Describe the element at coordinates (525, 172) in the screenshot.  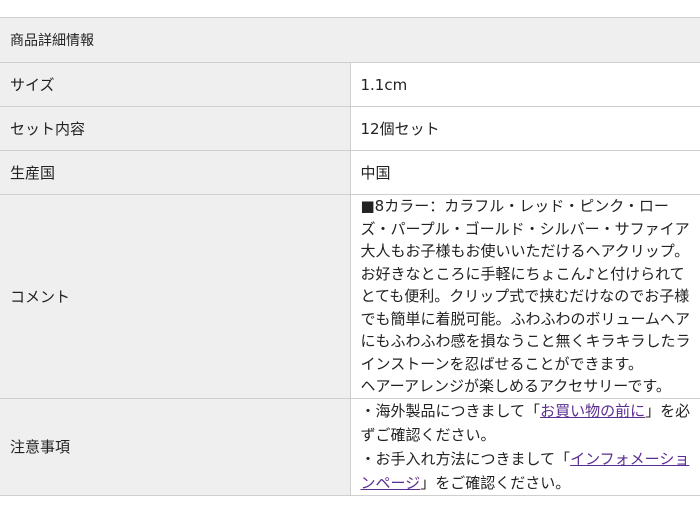
I see `origin-value: 中国` at that location.